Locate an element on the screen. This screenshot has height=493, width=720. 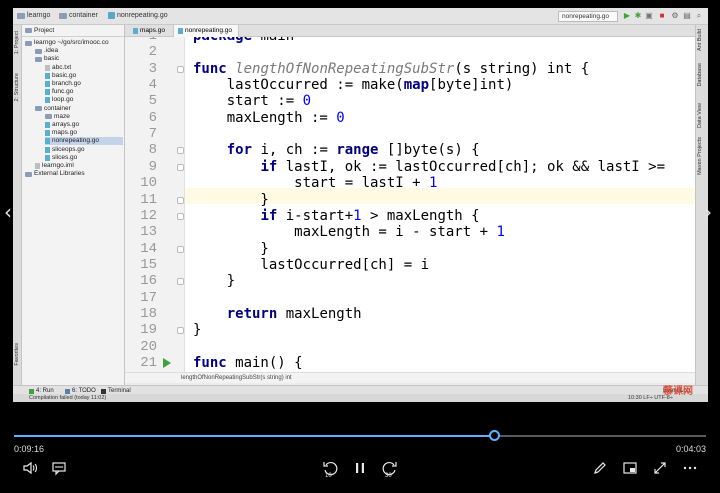
tree-item: abc.txt is located at coordinates (84, 68).